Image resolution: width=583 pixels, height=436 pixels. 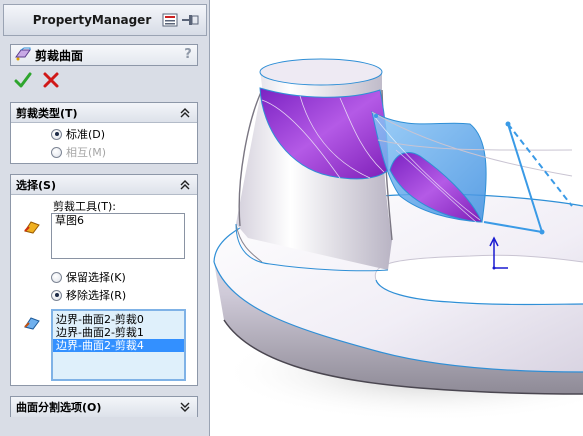 What do you see at coordinates (188, 55) in the screenshot?
I see `help-button: ?` at bounding box center [188, 55].